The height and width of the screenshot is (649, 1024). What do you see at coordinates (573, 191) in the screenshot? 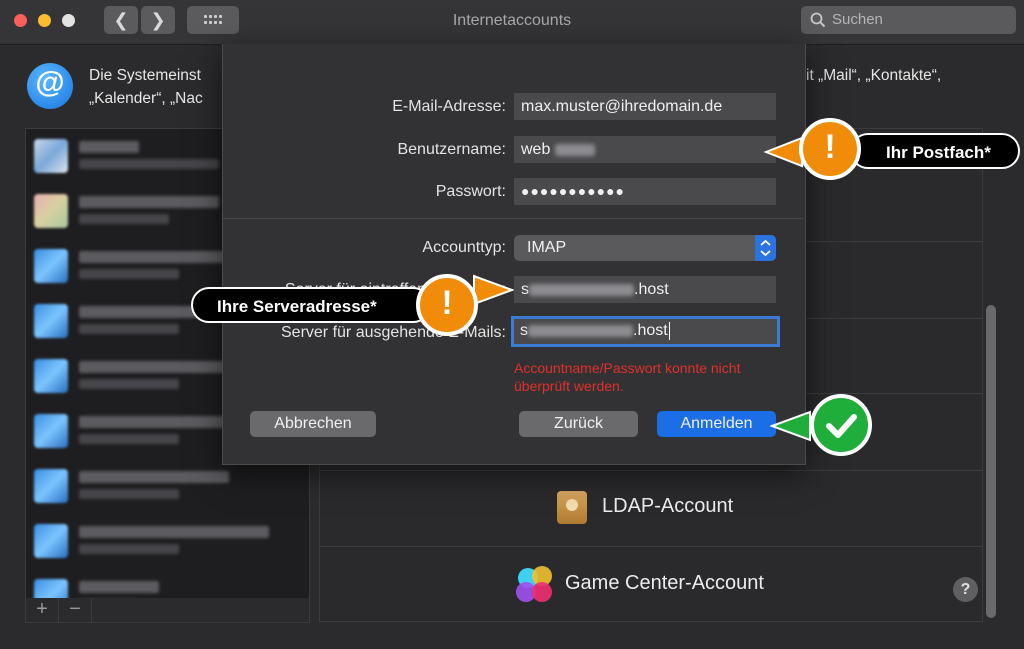
I see `password-value: ●●●●●●●●●●●` at bounding box center [573, 191].